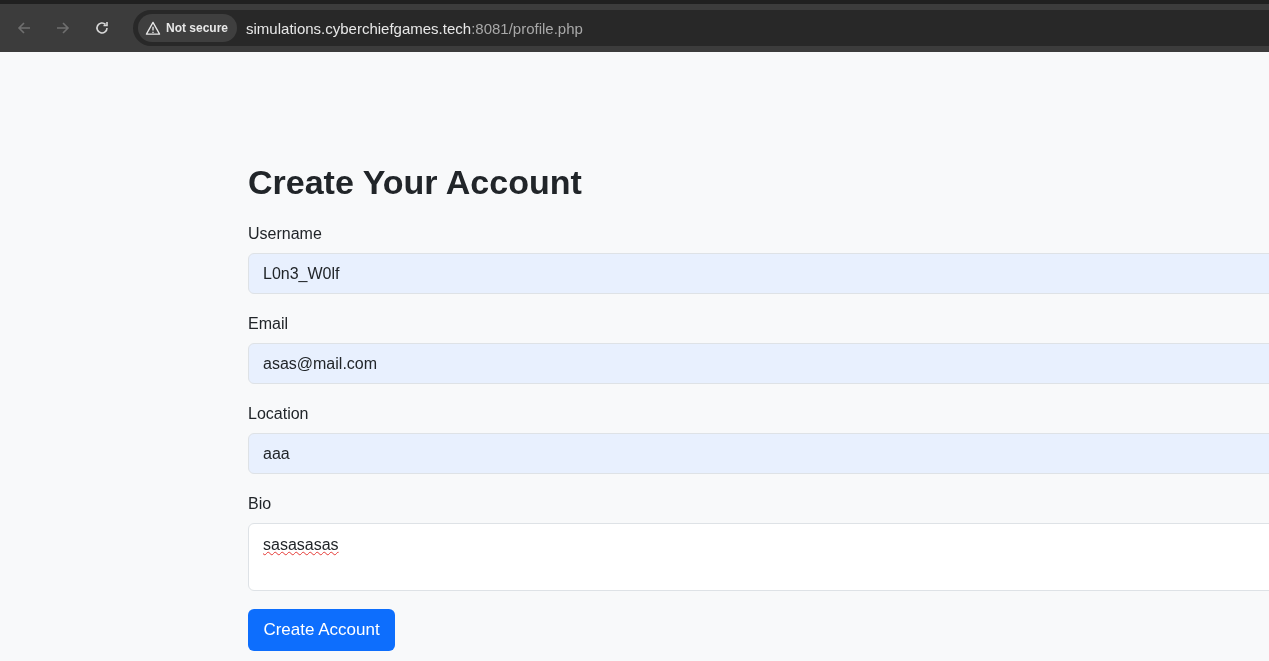 Image resolution: width=1269 pixels, height=661 pixels. I want to click on forward-icon, so click(63, 28).